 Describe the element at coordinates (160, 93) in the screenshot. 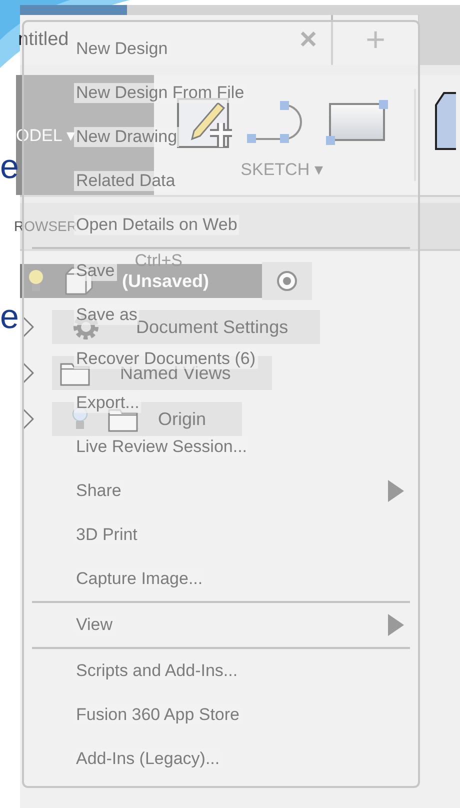

I see `menu-item: New Design From File` at that location.